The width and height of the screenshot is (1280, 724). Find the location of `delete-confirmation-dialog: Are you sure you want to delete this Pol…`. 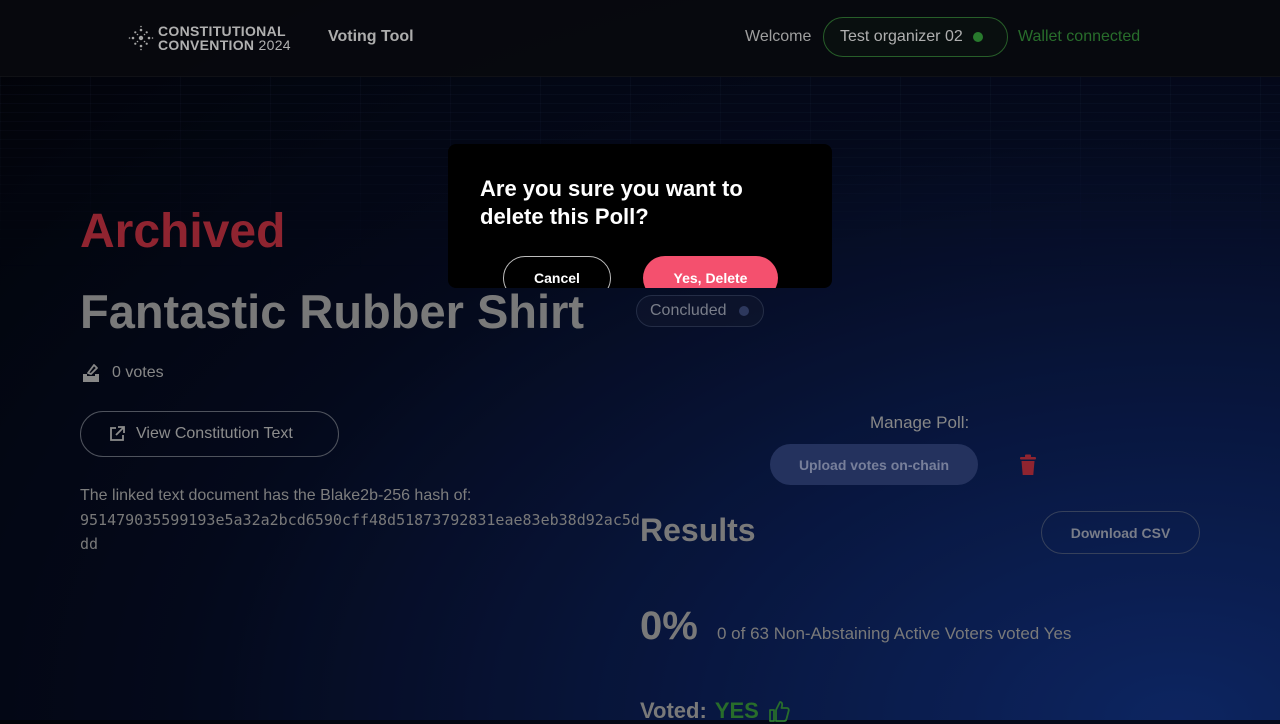

delete-confirmation-dialog: Are you sure you want to delete this Pol… is located at coordinates (640, 216).